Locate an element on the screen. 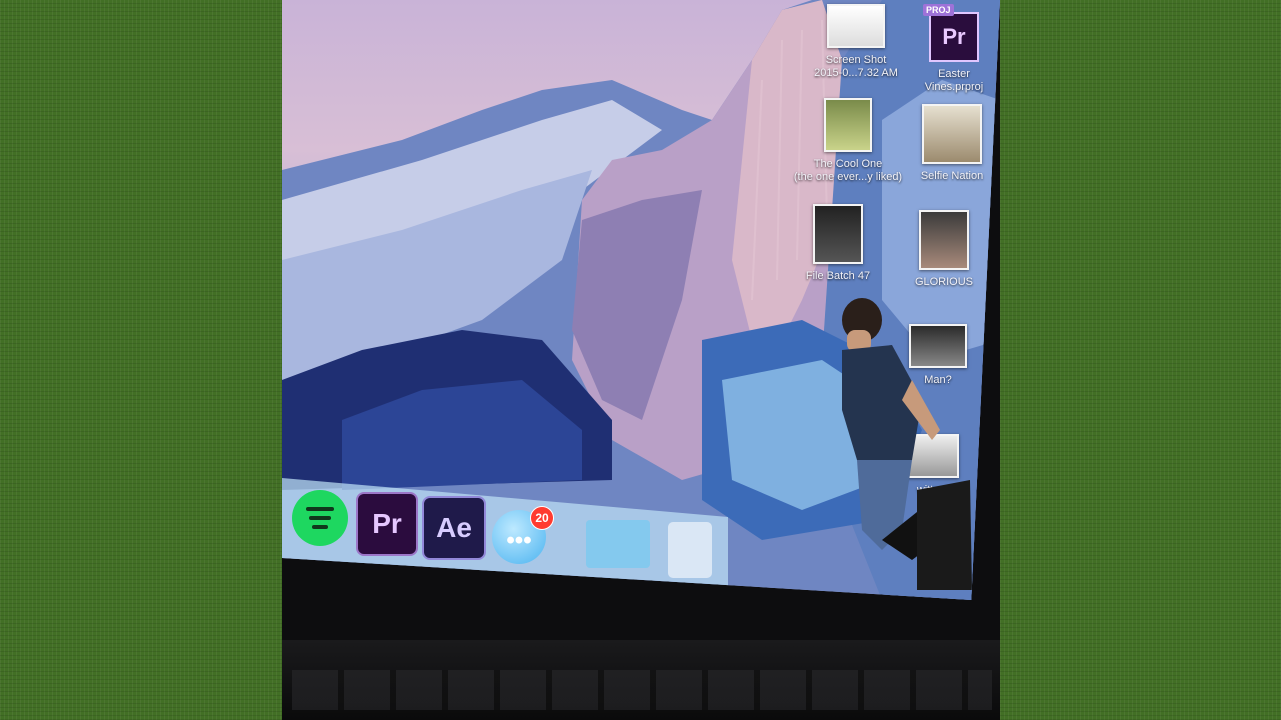  trash-icon is located at coordinates (690, 550).